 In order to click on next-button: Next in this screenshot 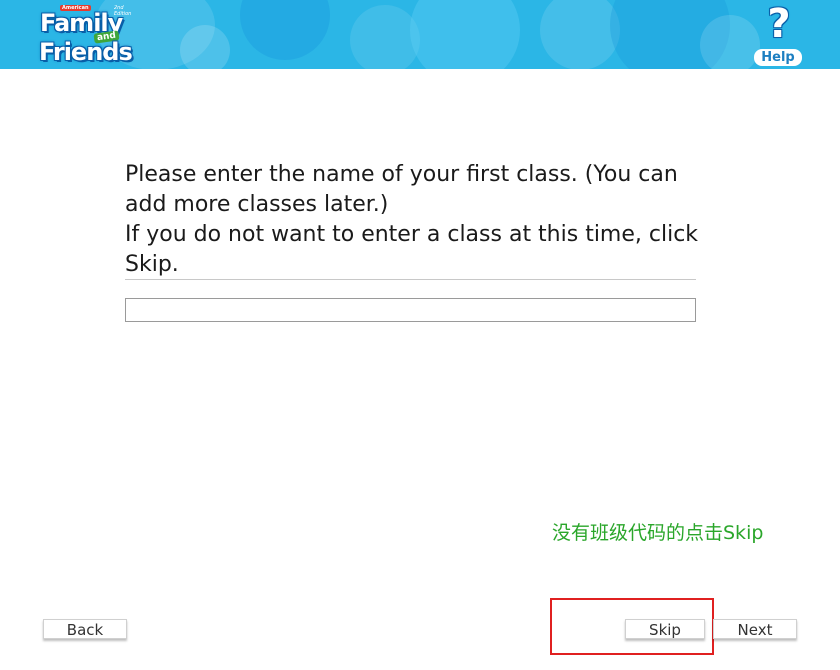, I will do `click(755, 629)`.